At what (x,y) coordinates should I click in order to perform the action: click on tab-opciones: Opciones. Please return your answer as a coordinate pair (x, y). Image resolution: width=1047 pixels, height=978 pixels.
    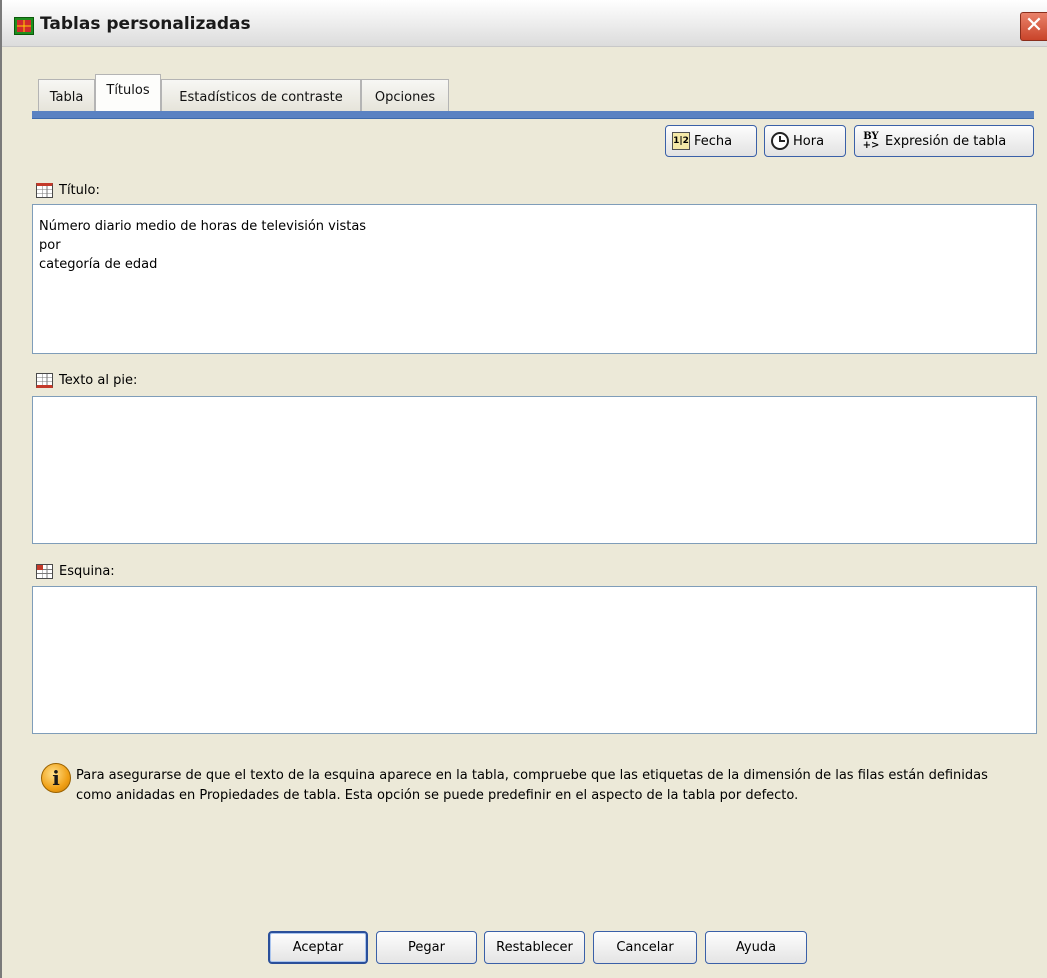
    Looking at the image, I should click on (405, 95).